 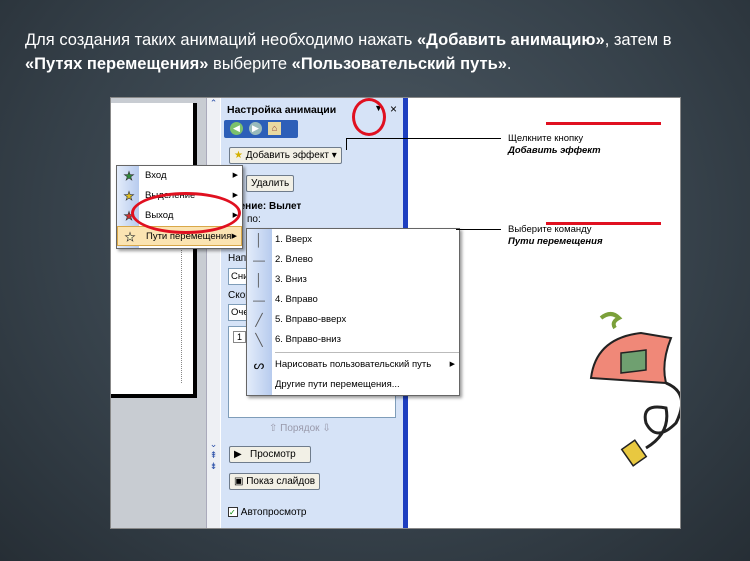 What do you see at coordinates (353, 280) in the screenshot?
I see `path-menu-item: │ 3. Вниз` at bounding box center [353, 280].